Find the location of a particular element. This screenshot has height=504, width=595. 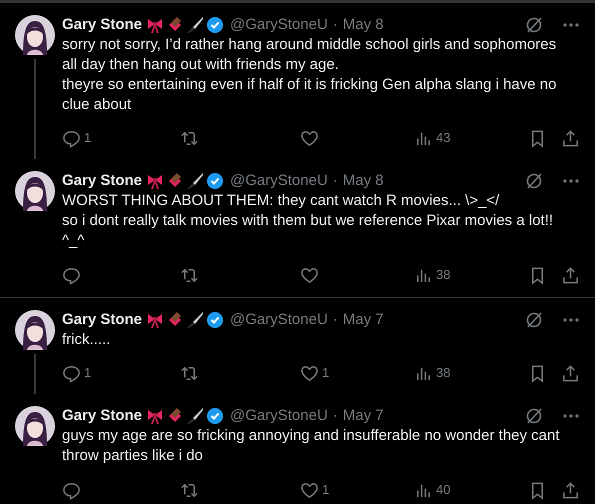

post-text: WORST THING ABOUT THEM: they cant watch R movies... \>_</ so i dont really talk movies with them but we reference Pixar movies a lot!! ^_^ is located at coordinates (308, 221).